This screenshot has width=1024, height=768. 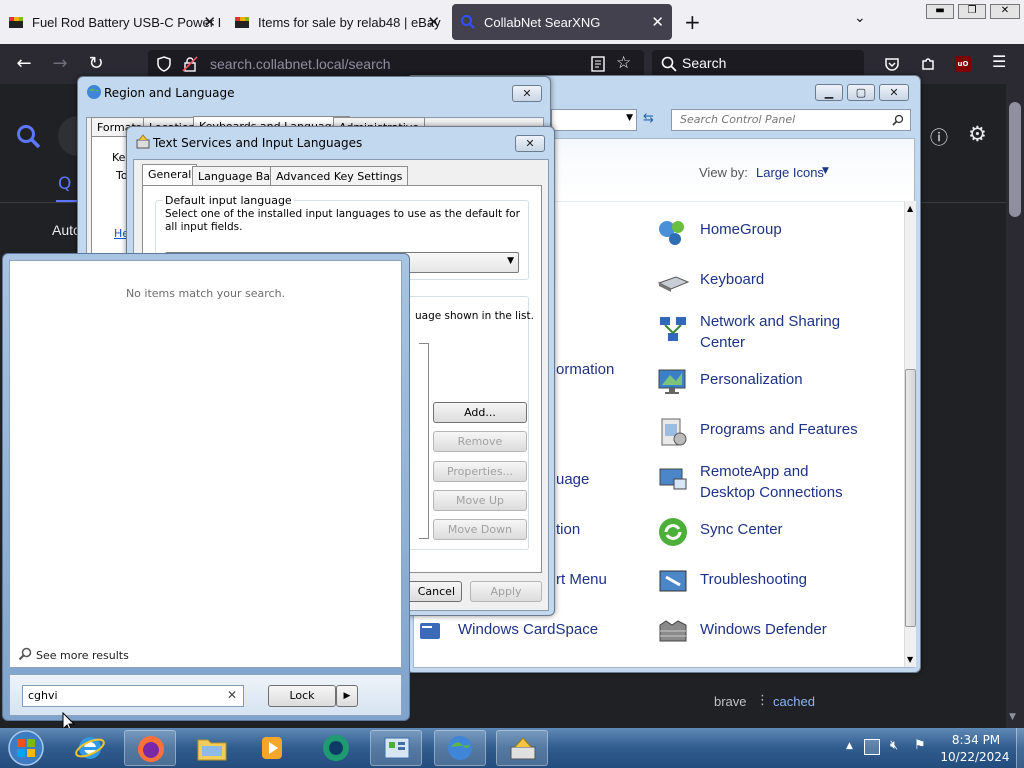 What do you see at coordinates (790, 172) in the screenshot?
I see `view-by-dropdown: Large Icons` at bounding box center [790, 172].